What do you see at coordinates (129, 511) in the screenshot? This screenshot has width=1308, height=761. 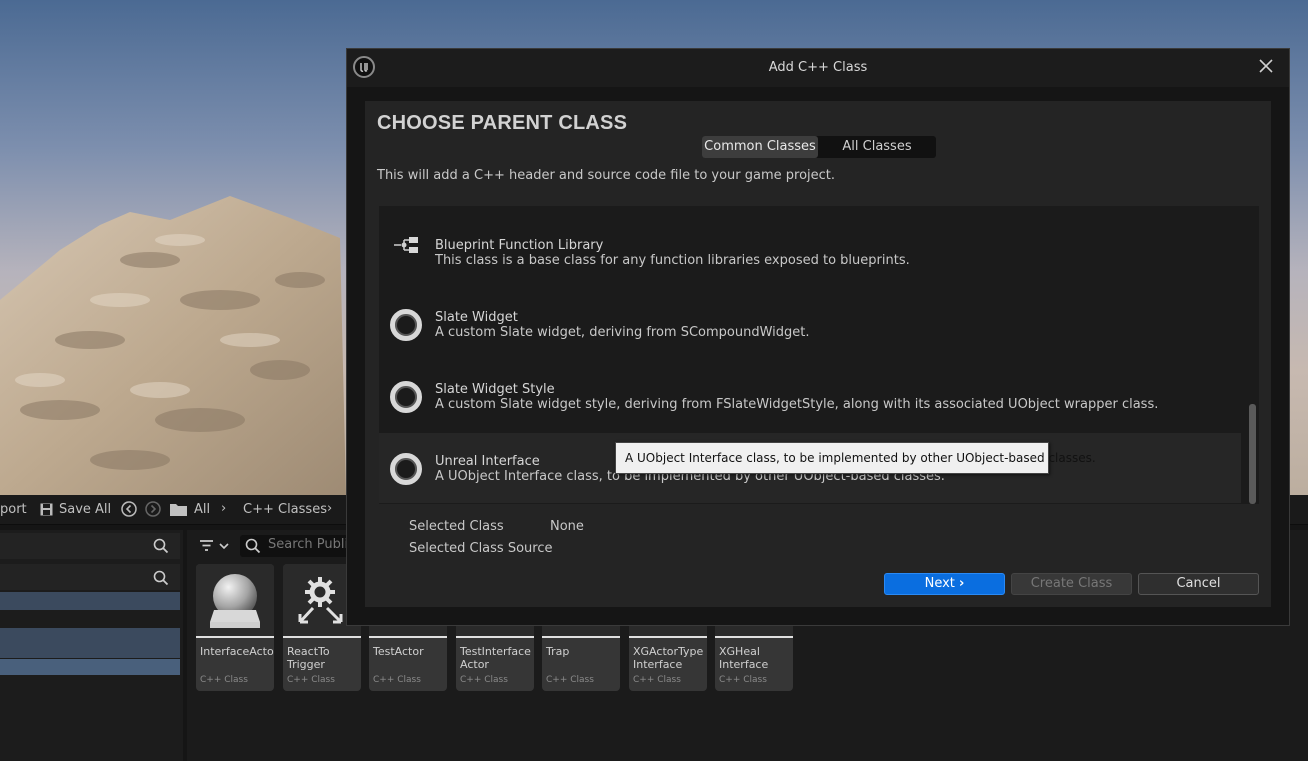 I see `back-icon` at bounding box center [129, 511].